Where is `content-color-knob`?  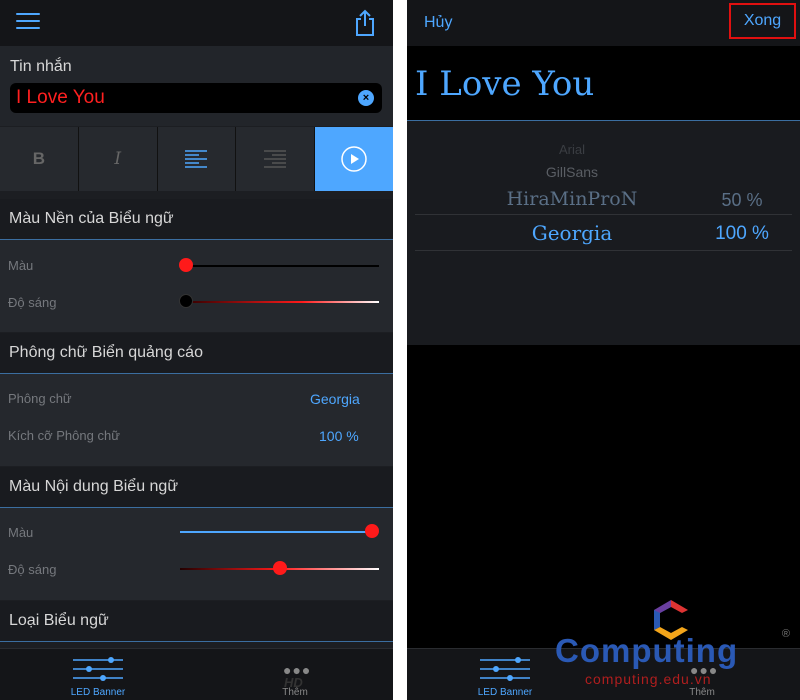
content-color-knob is located at coordinates (372, 531).